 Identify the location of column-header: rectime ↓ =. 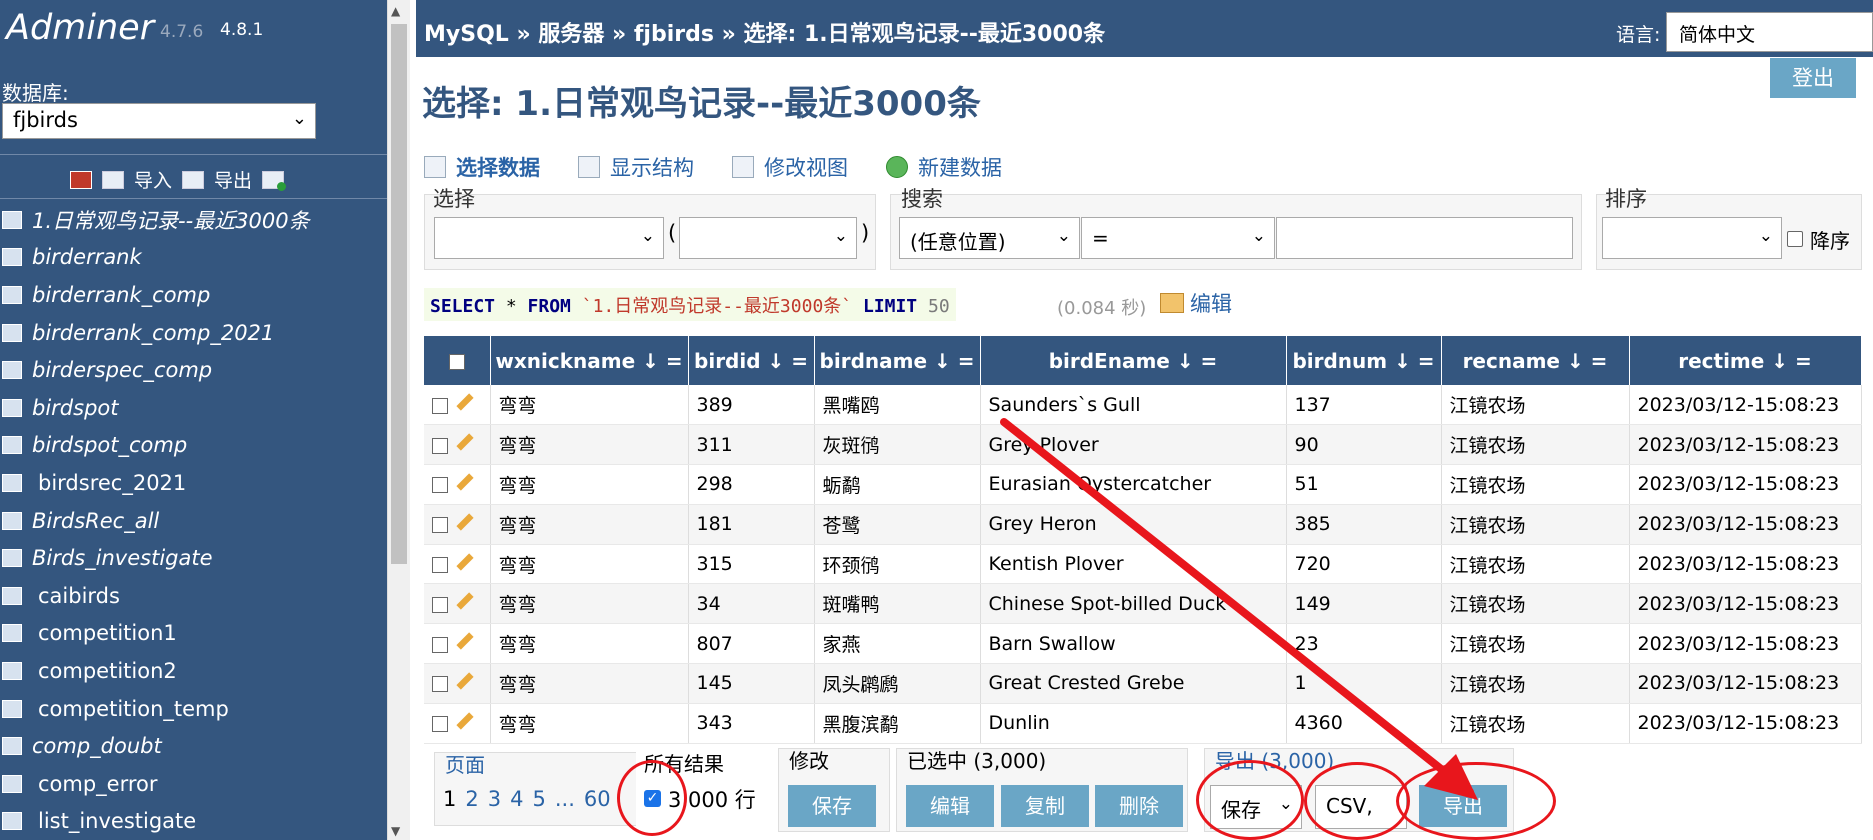
(1745, 360).